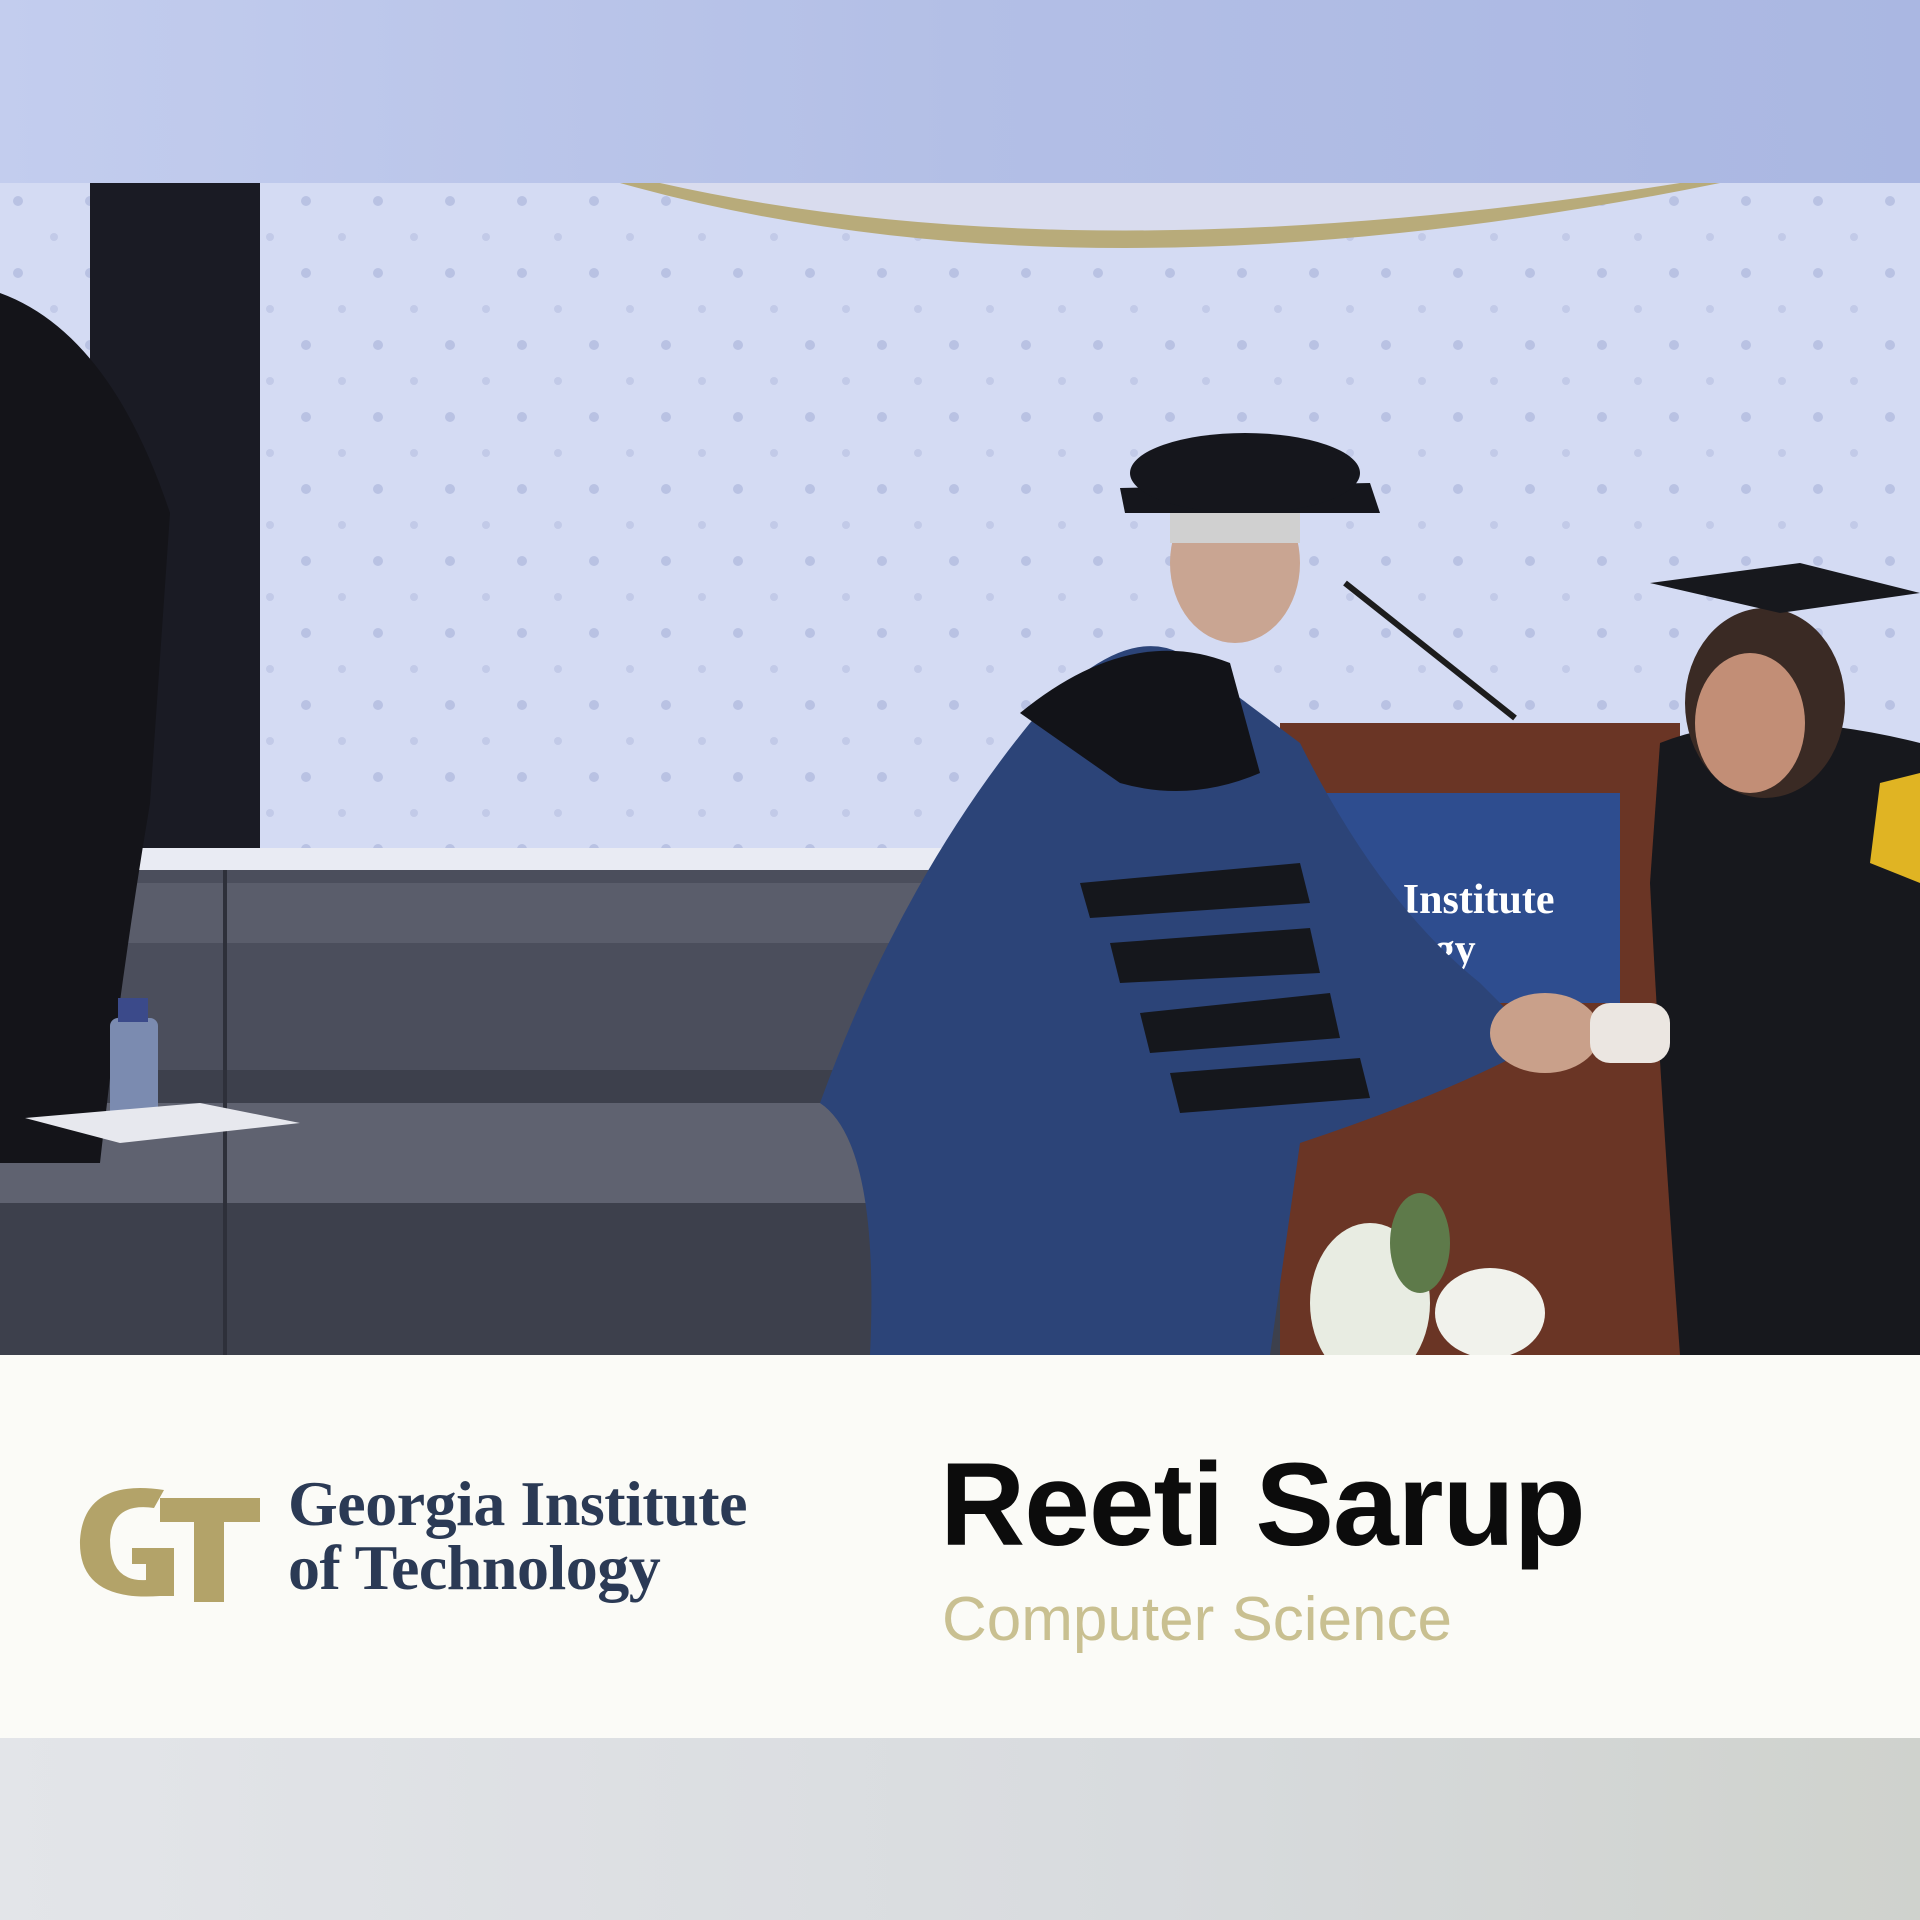 The width and height of the screenshot is (1920, 1920). What do you see at coordinates (960, 91) in the screenshot?
I see `top-blur-band` at bounding box center [960, 91].